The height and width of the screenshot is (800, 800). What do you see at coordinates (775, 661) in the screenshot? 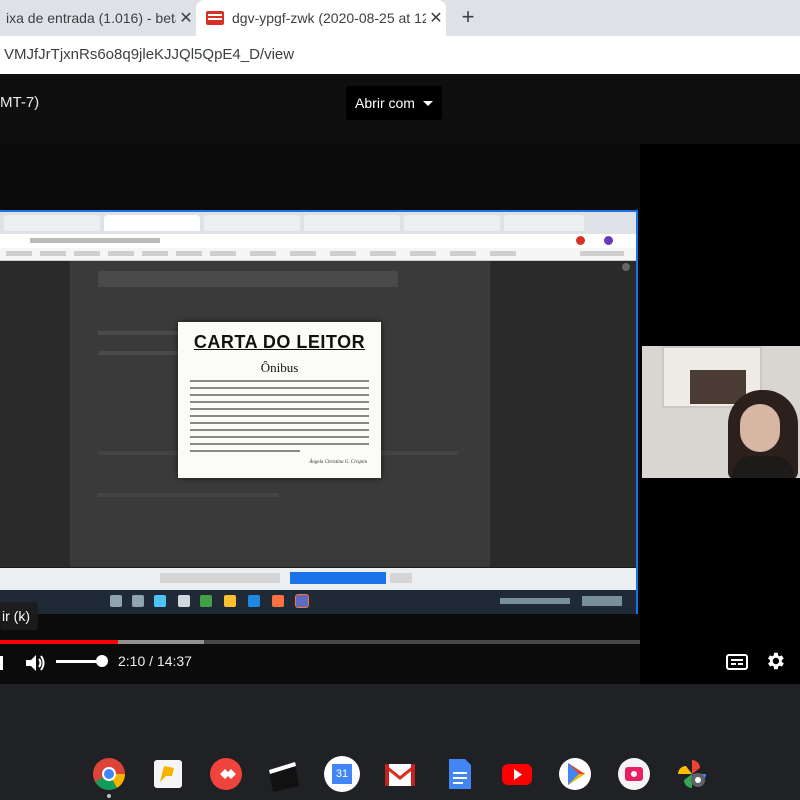
I see `settings-gear-icon` at bounding box center [775, 661].